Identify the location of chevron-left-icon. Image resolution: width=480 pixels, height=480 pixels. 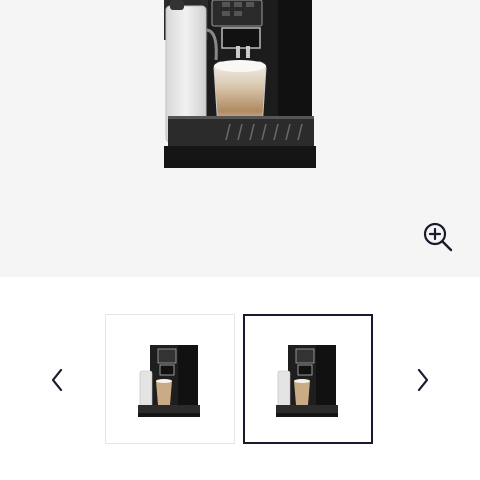
(57, 380).